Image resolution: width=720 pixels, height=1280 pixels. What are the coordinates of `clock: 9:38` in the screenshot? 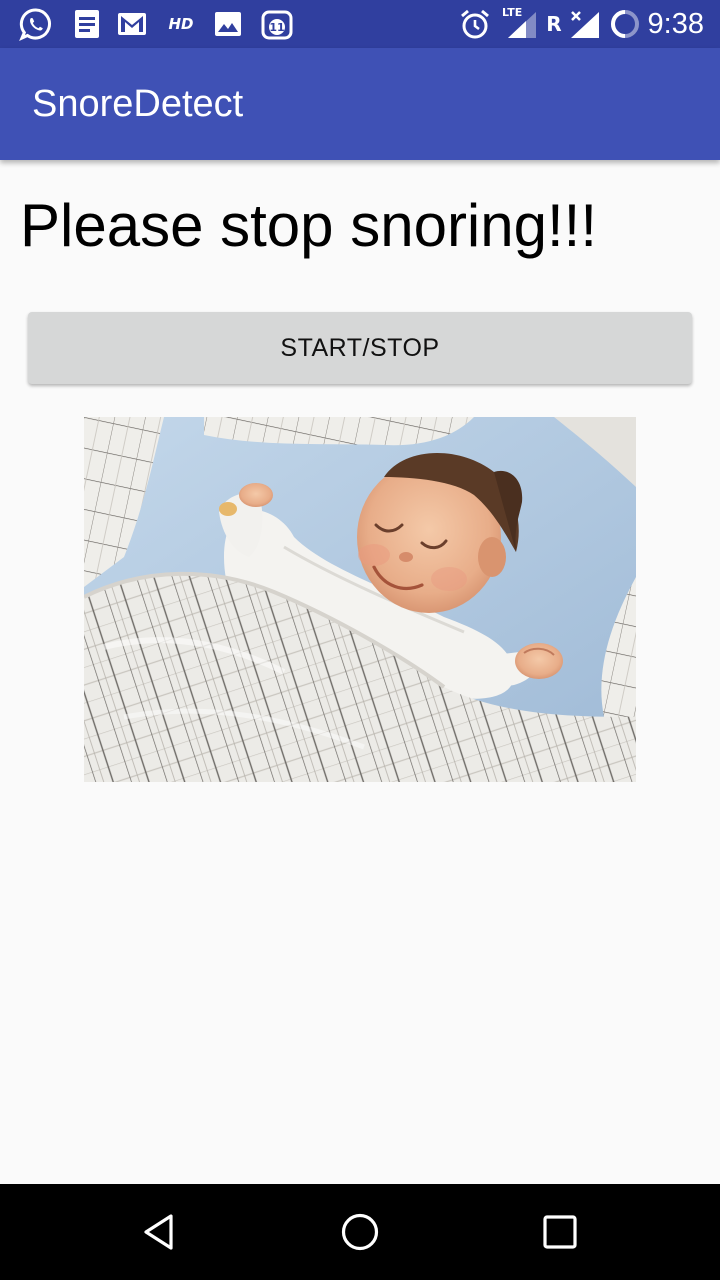 It's located at (675, 24).